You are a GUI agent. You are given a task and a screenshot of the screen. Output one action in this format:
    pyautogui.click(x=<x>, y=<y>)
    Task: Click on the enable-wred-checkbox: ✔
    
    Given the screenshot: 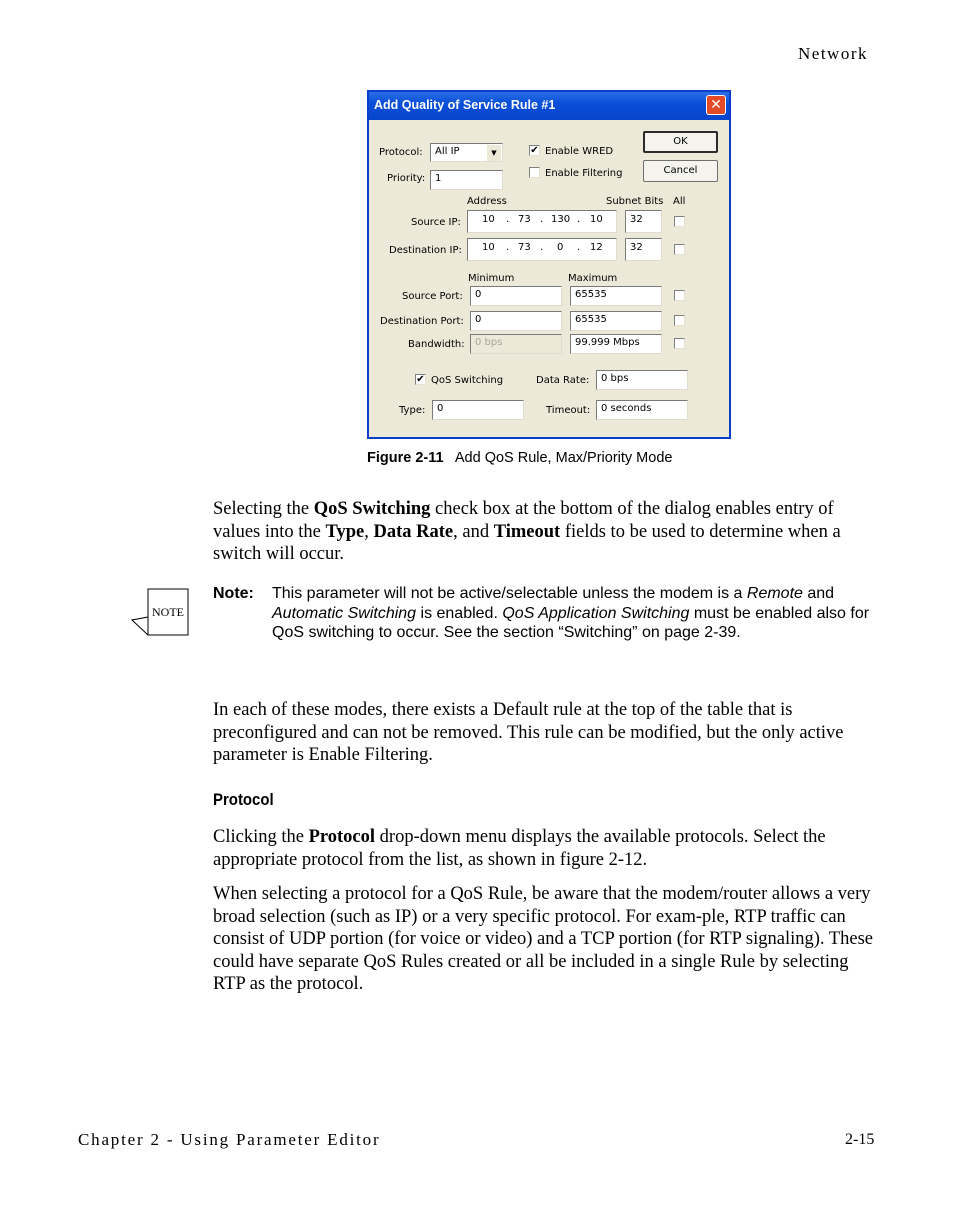 What is the action you would take?
    pyautogui.click(x=534, y=150)
    